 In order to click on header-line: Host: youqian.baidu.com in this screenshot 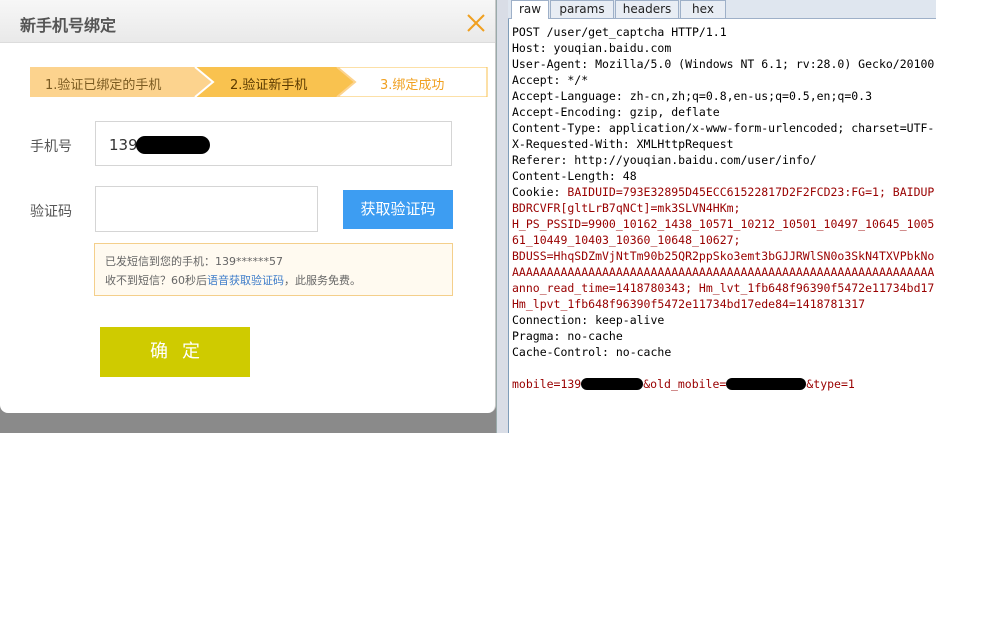, I will do `click(592, 48)`.